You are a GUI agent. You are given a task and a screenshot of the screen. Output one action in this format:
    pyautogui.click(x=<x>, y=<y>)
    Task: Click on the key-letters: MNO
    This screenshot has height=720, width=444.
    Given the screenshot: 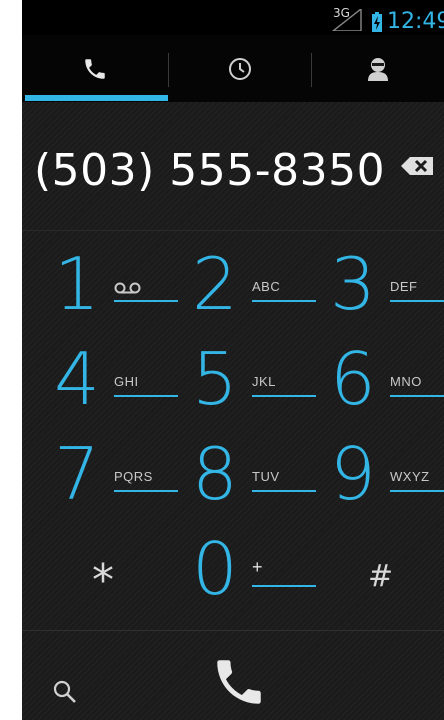 What is the action you would take?
    pyautogui.click(x=406, y=381)
    